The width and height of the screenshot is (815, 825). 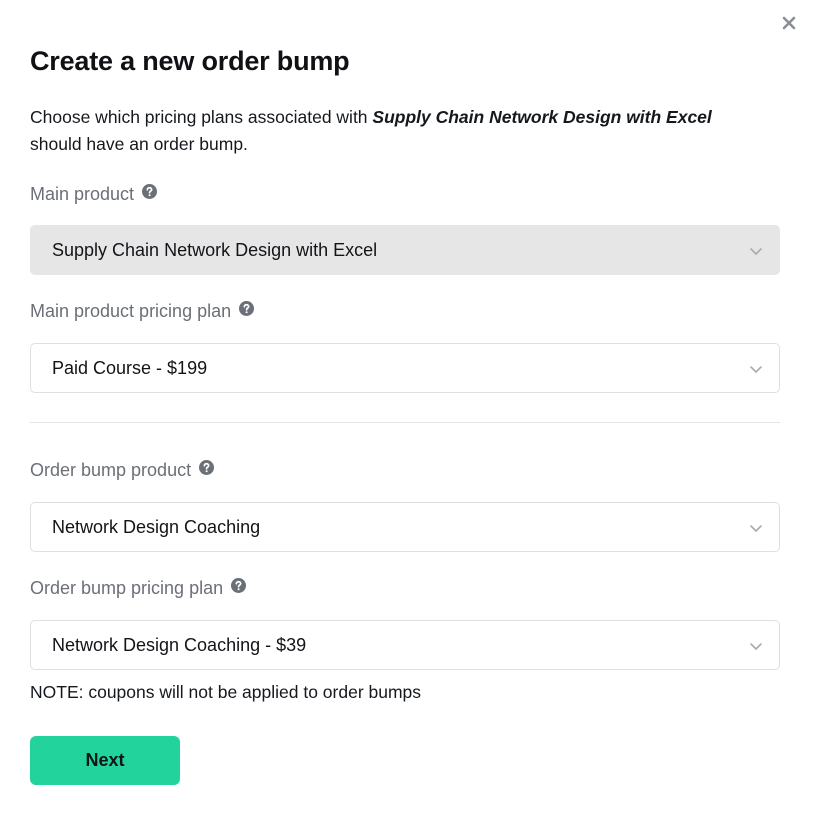 I want to click on bump-plan-label-text: Order bump pricing plan, so click(x=127, y=588).